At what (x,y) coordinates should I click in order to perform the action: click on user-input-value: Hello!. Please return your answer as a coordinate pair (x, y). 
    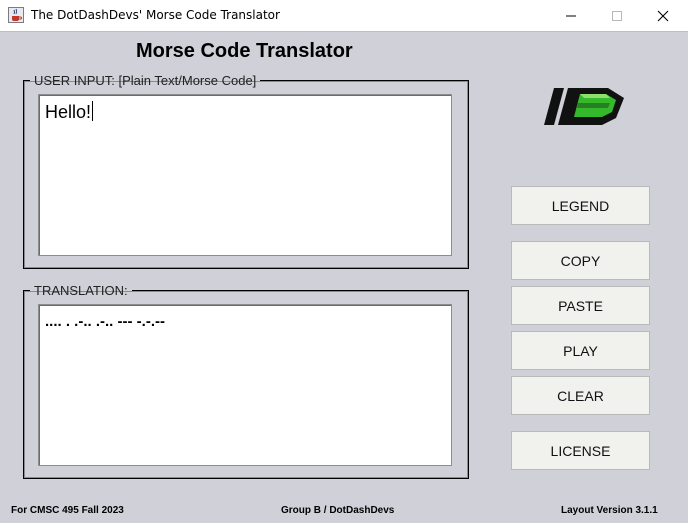
    Looking at the image, I should click on (69, 111).